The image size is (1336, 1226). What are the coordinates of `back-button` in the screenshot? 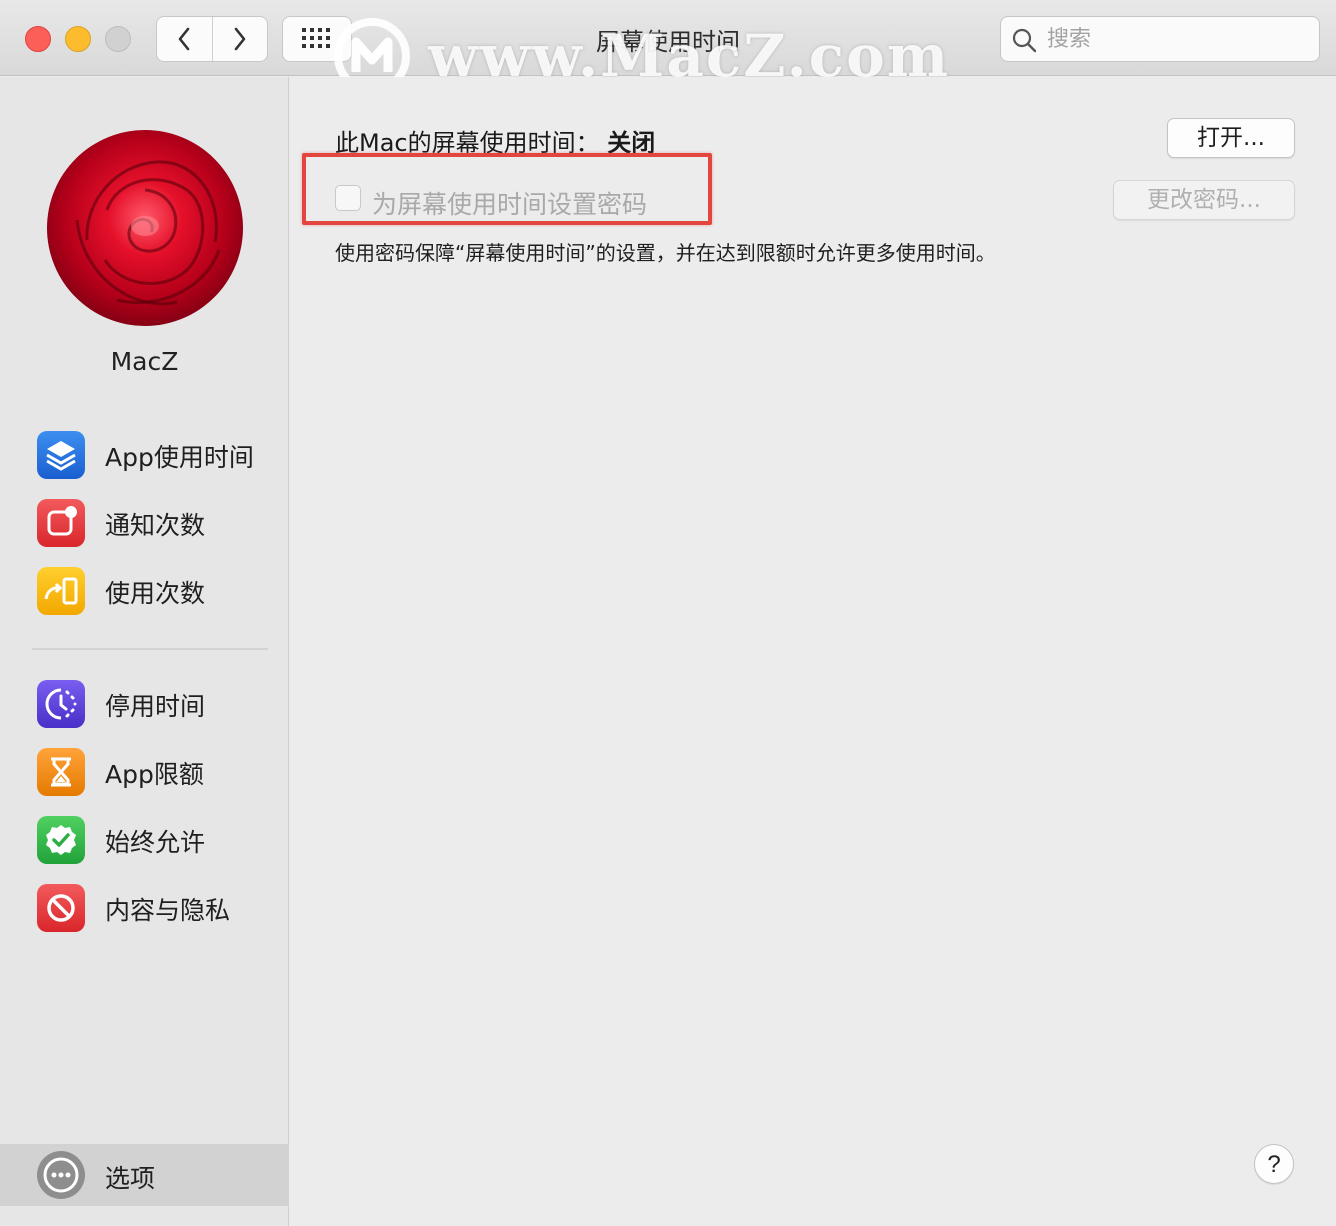 It's located at (184, 39).